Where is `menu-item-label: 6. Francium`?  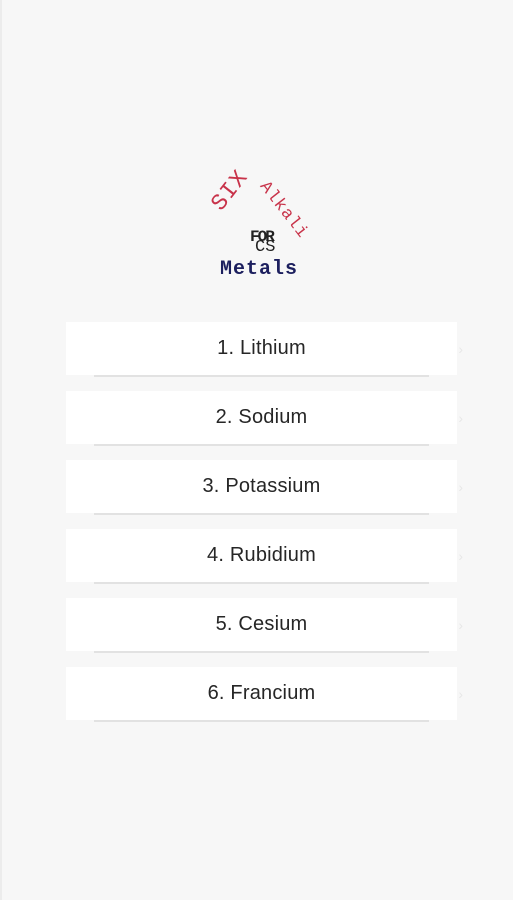 menu-item-label: 6. Francium is located at coordinates (261, 693).